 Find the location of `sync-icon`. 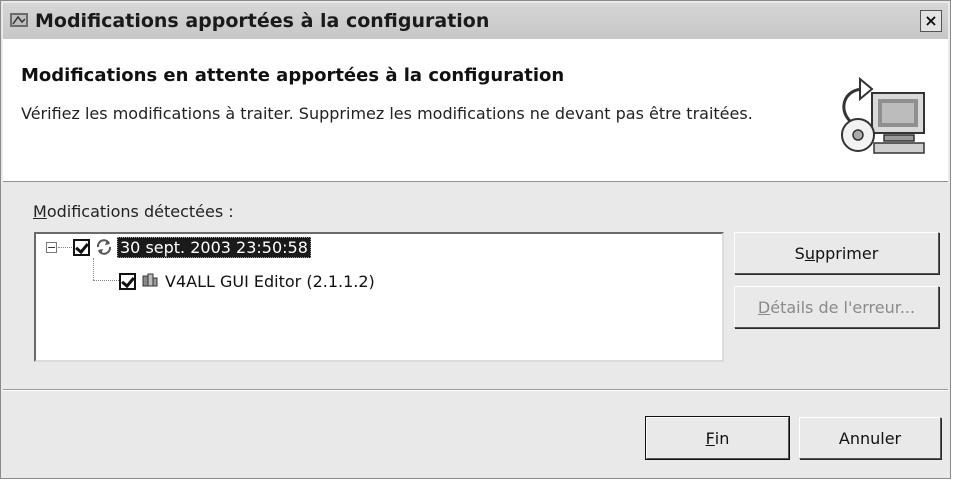

sync-icon is located at coordinates (104, 247).